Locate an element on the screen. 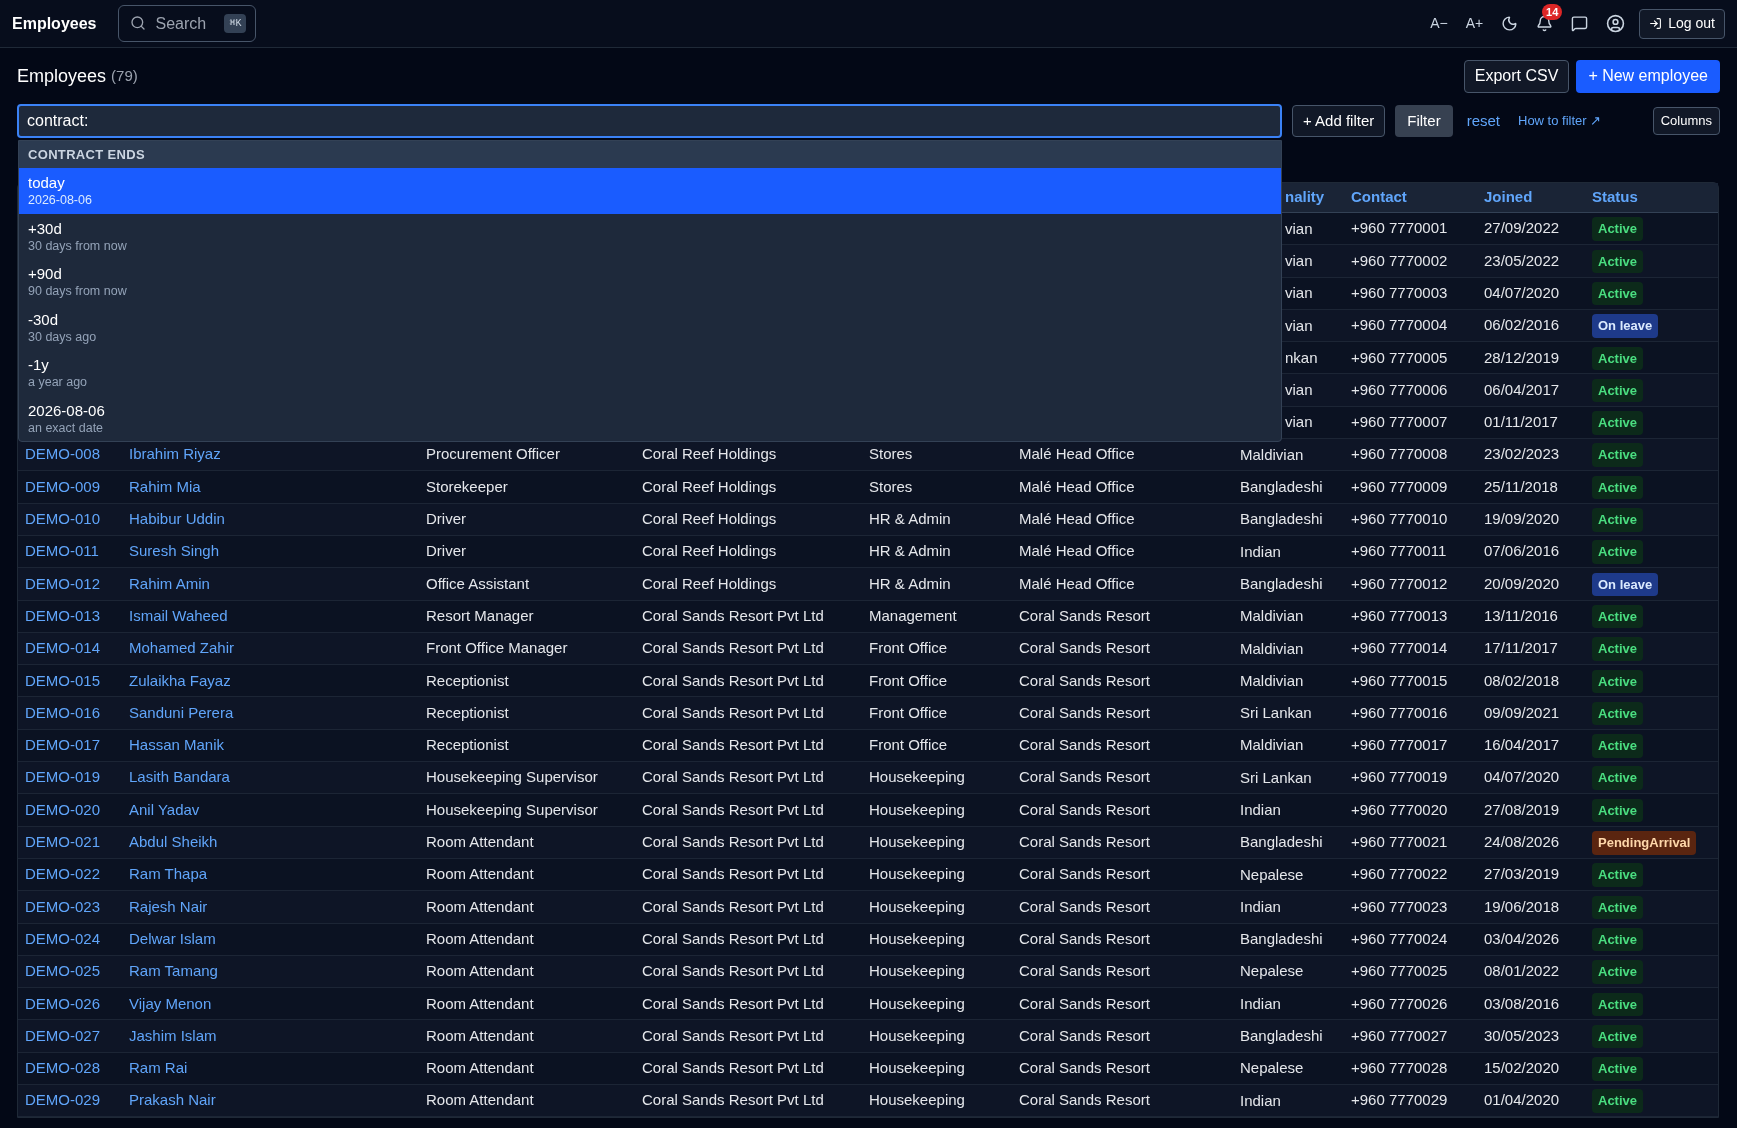 This screenshot has width=1737, height=1128. joined-cell-text: 27/08/2019 is located at coordinates (1522, 809).